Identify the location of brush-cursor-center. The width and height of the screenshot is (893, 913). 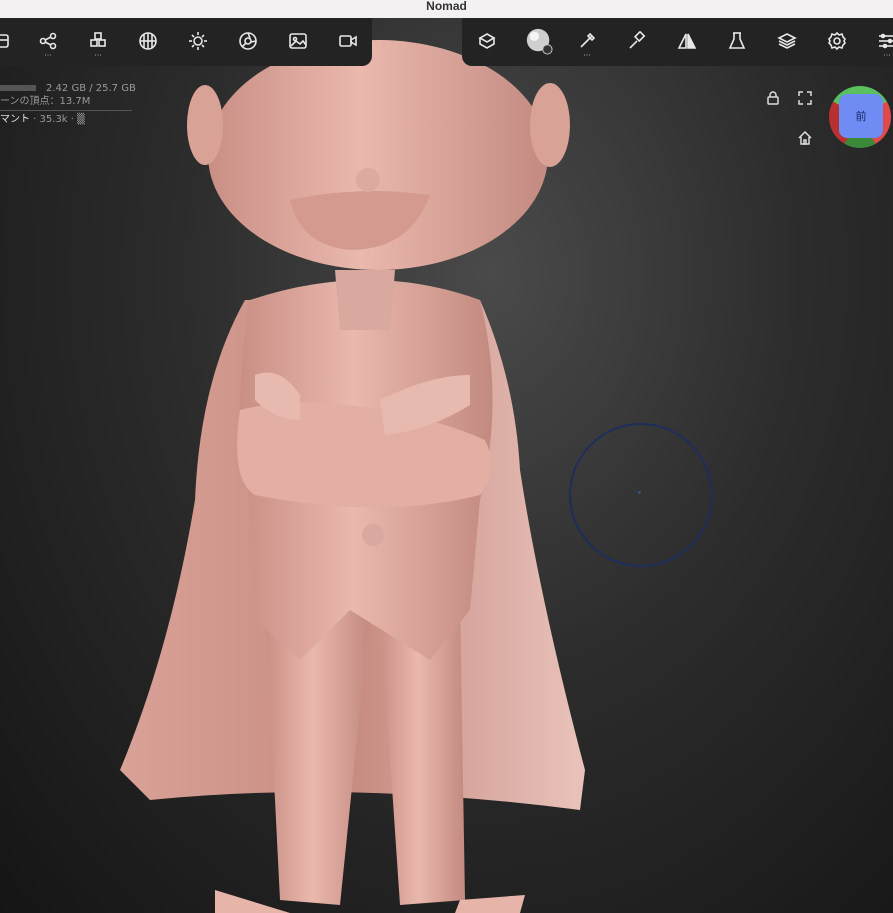
(639, 492).